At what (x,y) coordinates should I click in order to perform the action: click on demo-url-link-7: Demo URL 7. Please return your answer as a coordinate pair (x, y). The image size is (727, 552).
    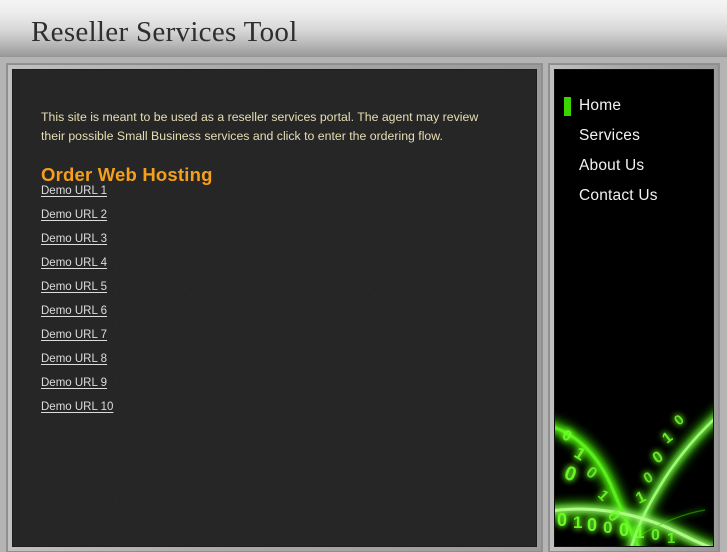
    Looking at the image, I should click on (74, 335).